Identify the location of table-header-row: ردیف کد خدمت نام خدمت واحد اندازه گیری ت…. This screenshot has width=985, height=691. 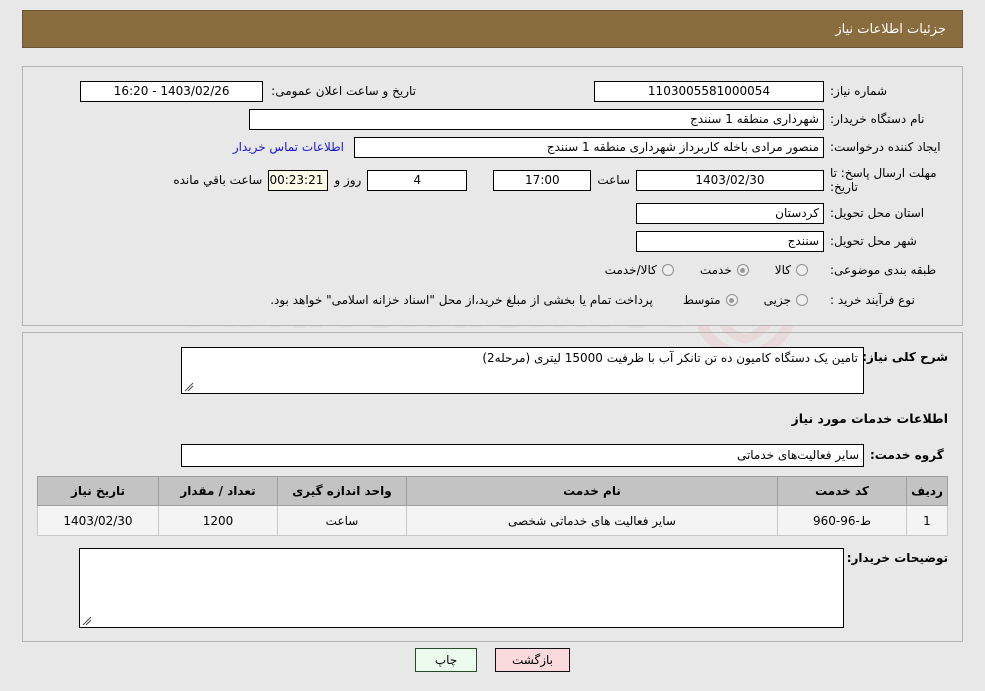
(492, 491).